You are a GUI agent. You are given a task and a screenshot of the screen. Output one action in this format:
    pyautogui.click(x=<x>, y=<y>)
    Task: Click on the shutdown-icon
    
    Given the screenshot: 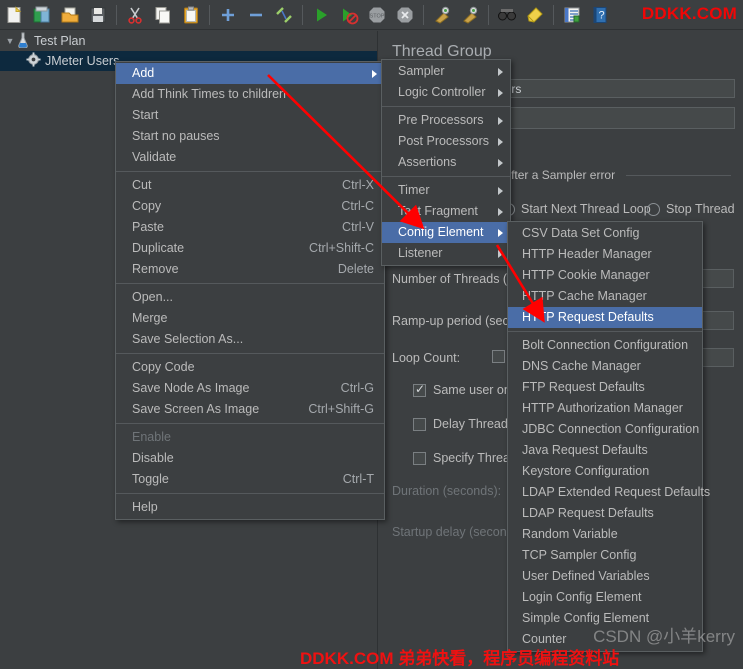 What is the action you would take?
    pyautogui.click(x=405, y=15)
    